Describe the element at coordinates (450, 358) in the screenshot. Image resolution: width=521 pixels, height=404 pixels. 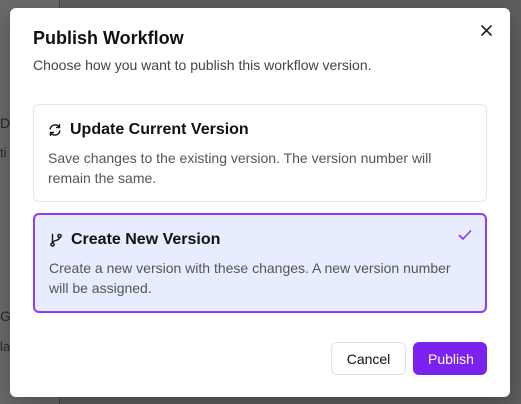
I see `publish-button: Publish` at that location.